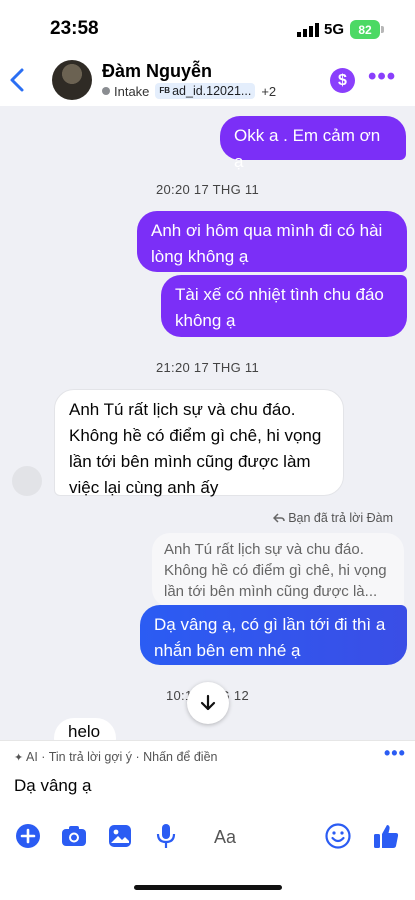 The height and width of the screenshot is (900, 415). What do you see at coordinates (207, 838) in the screenshot?
I see `composer-toolbar: Aa` at bounding box center [207, 838].